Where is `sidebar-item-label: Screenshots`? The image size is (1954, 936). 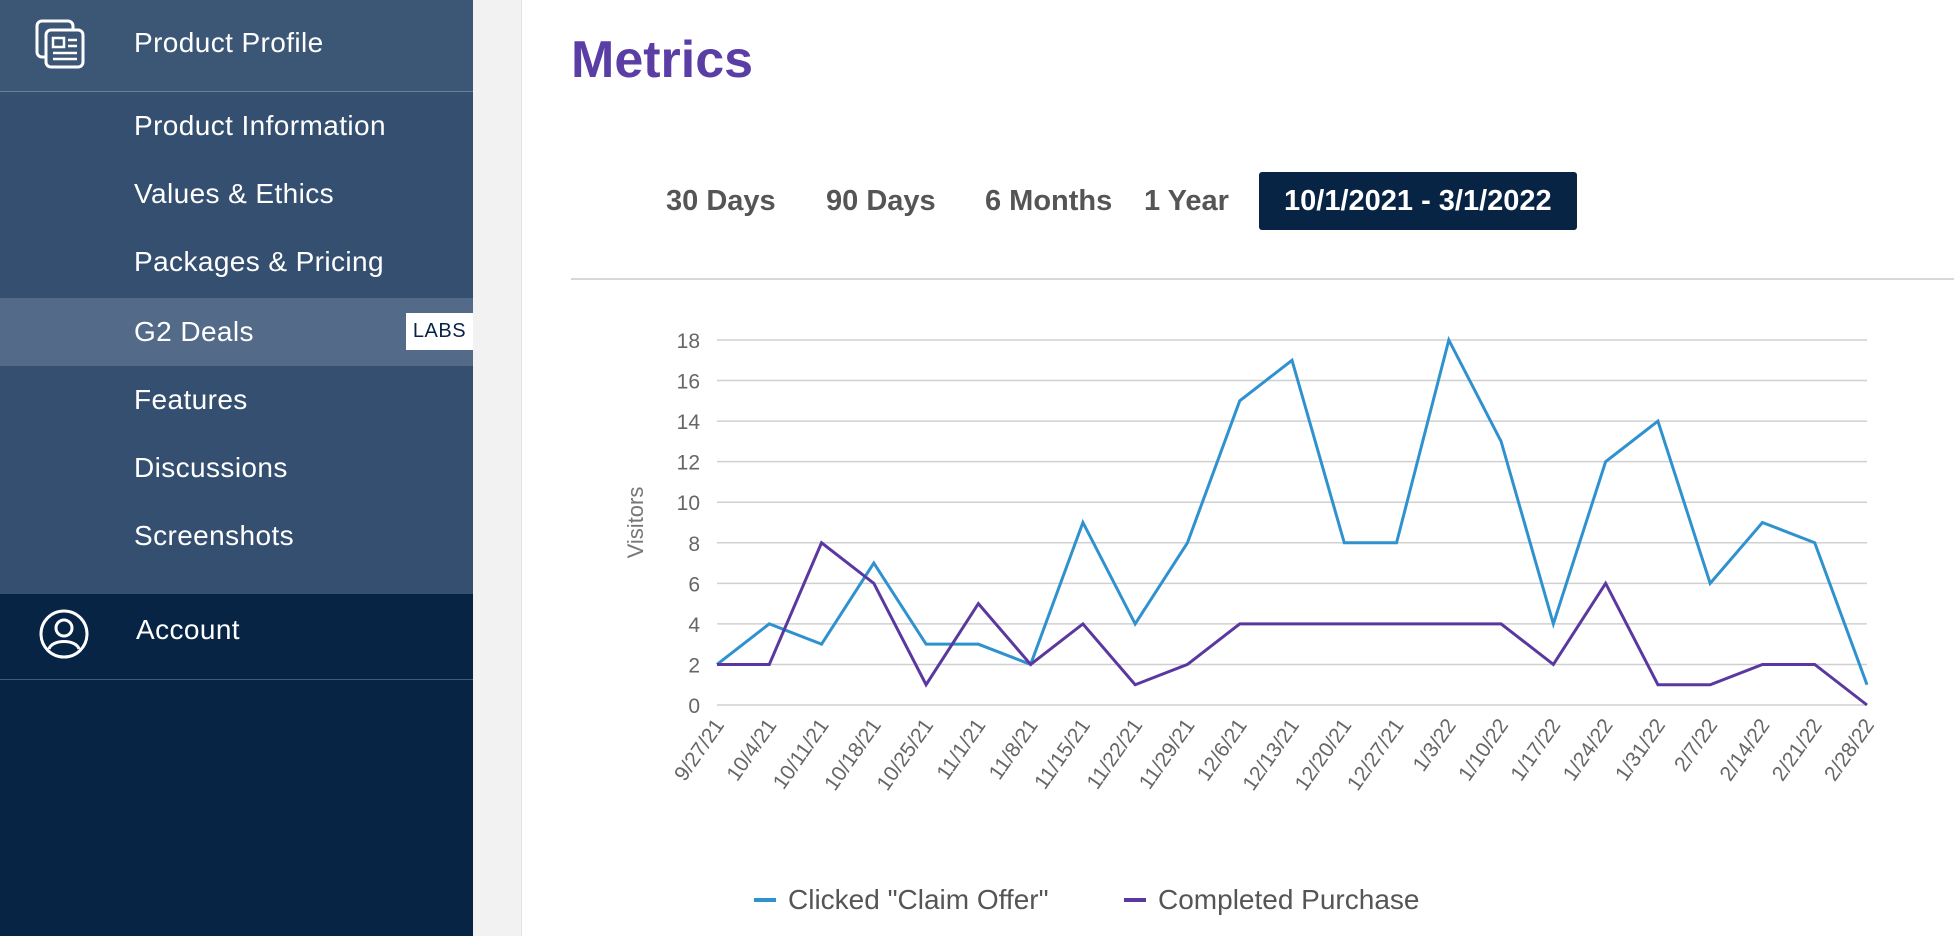 sidebar-item-label: Screenshots is located at coordinates (214, 535).